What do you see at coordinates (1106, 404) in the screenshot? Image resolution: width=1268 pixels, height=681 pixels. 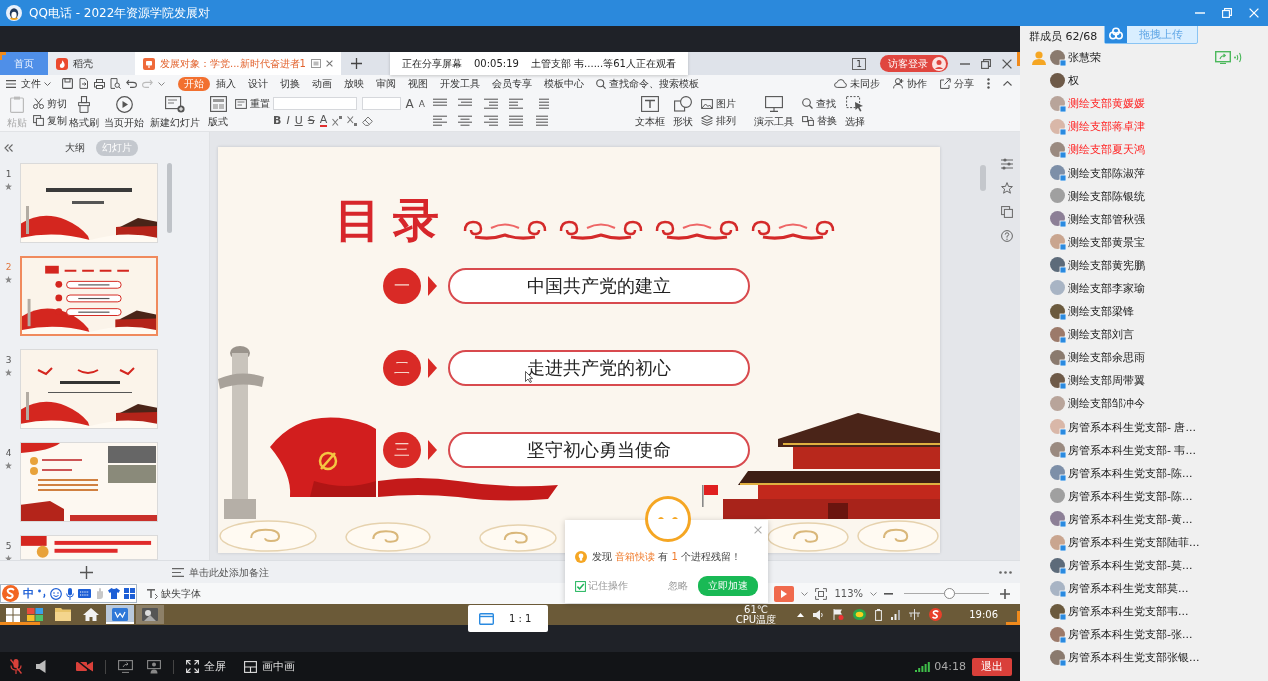 I see `member-name: 测绘支部邹冲今` at bounding box center [1106, 404].